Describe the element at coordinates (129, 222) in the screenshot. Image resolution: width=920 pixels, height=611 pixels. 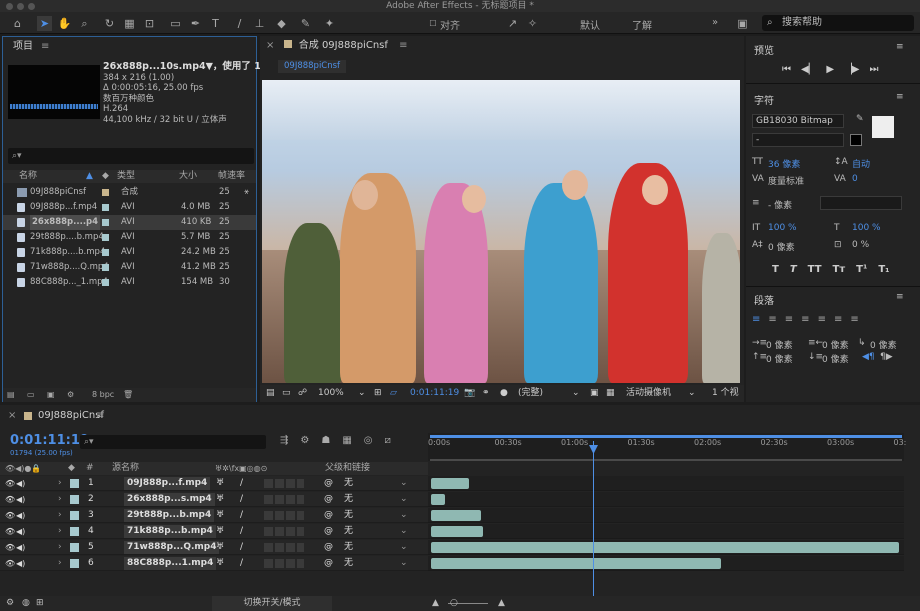
I see `project-item: 26x888p....p4 AVI 410 KB 25` at that location.